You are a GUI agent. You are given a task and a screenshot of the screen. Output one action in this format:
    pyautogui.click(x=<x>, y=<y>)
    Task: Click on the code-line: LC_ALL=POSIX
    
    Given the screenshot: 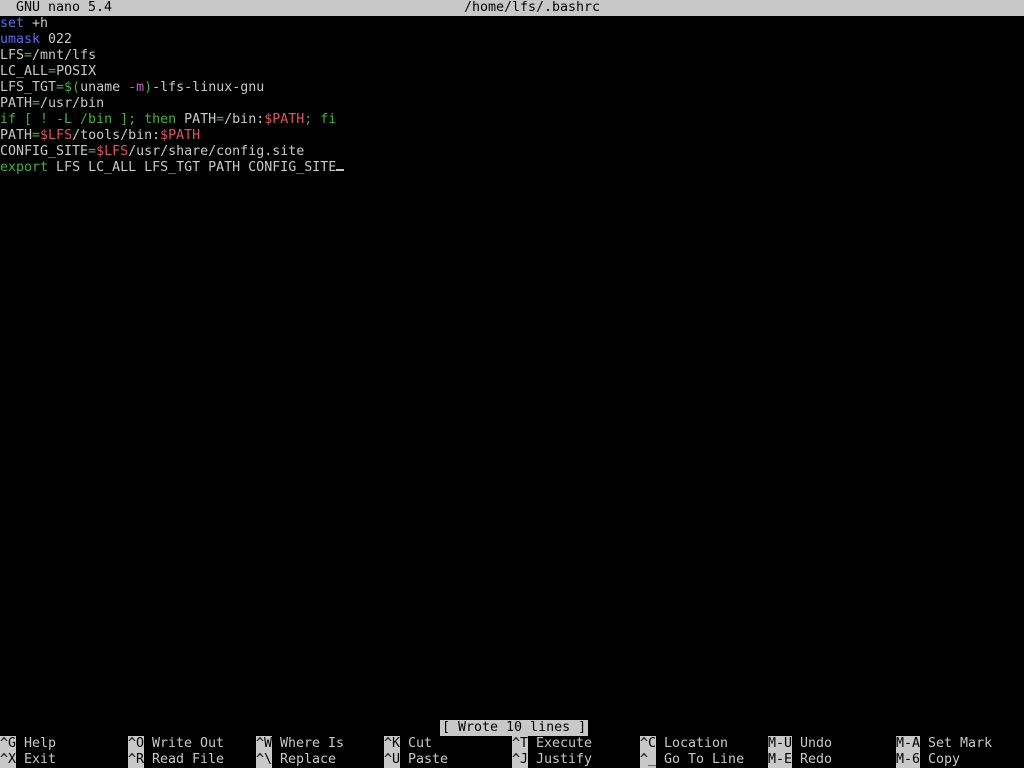 What is the action you would take?
    pyautogui.click(x=512, y=72)
    